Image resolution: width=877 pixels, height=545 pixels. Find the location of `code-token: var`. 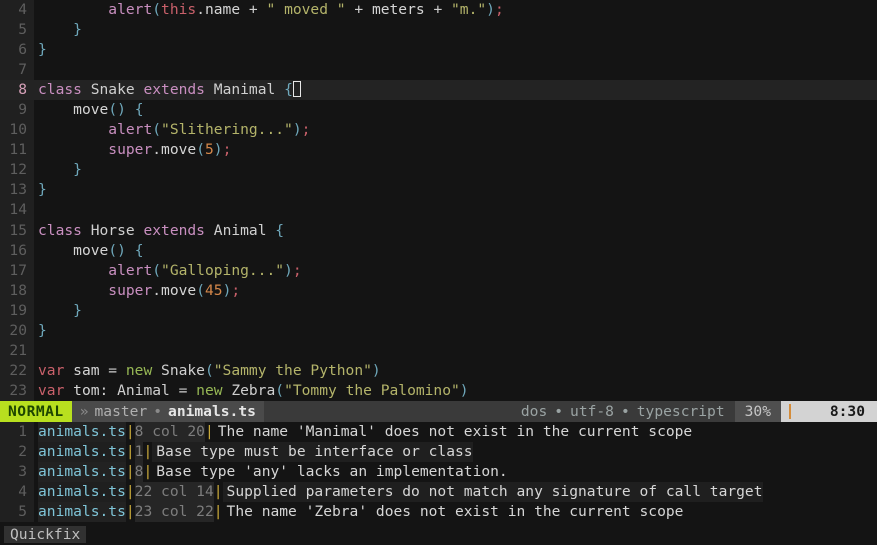

code-token: var is located at coordinates (51, 370).